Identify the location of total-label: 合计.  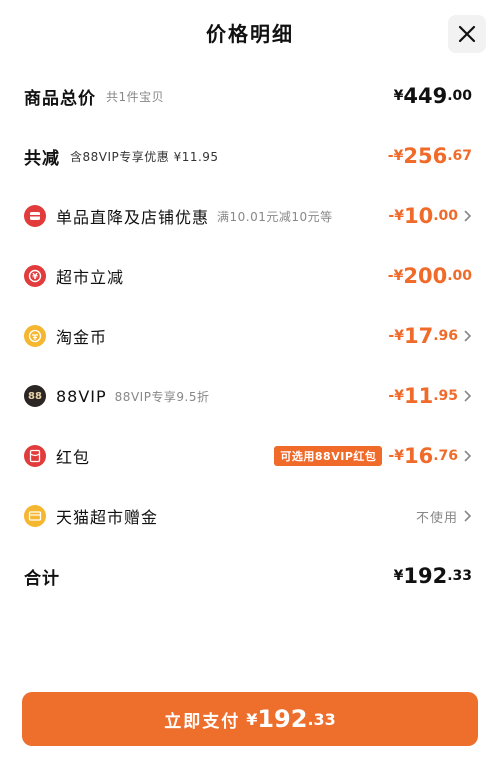
(42, 578).